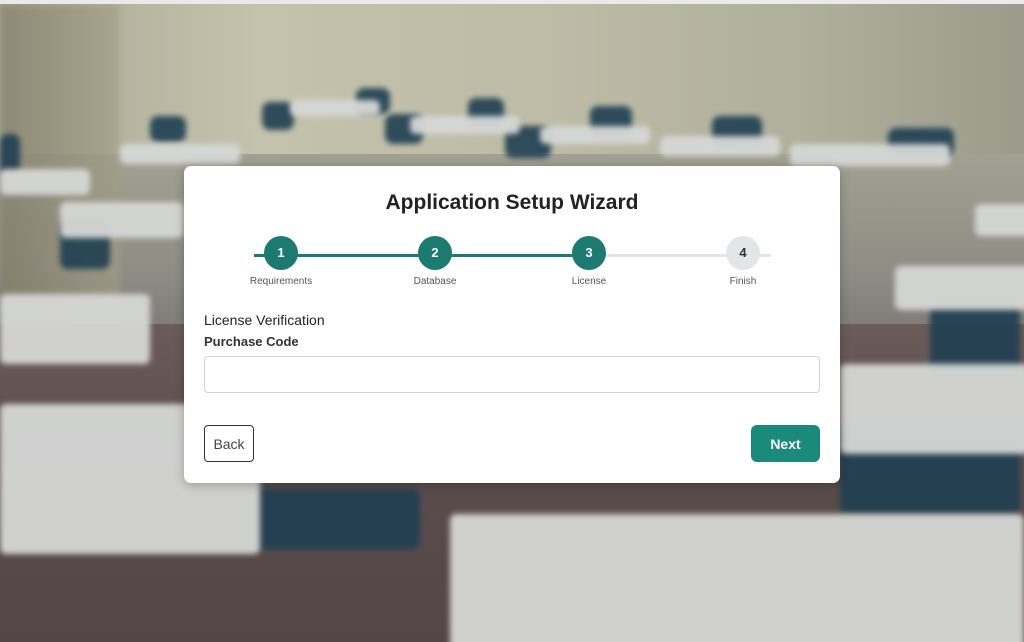 The image size is (1024, 642). I want to click on step-finish: 4 Finish, so click(743, 261).